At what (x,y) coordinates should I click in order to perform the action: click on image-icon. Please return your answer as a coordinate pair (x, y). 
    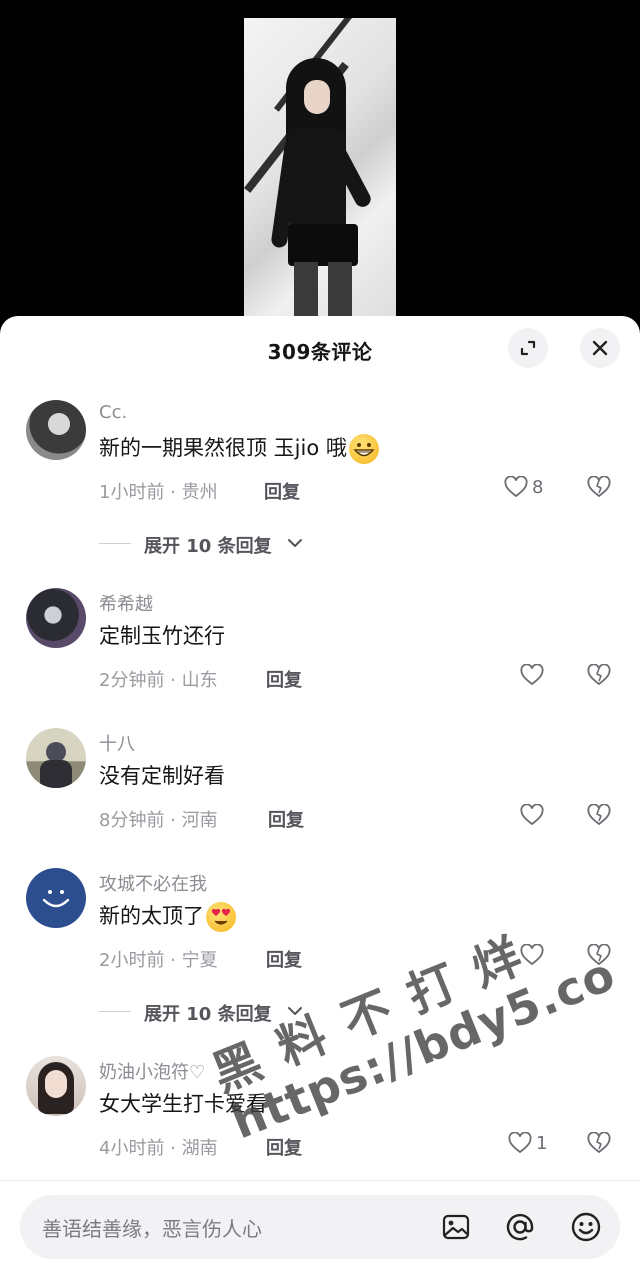
    Looking at the image, I should click on (456, 1227).